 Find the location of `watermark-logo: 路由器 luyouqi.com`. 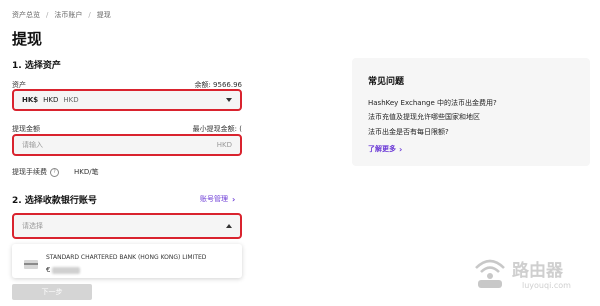

watermark-logo: 路由器 luyouqi.com is located at coordinates (532, 274).